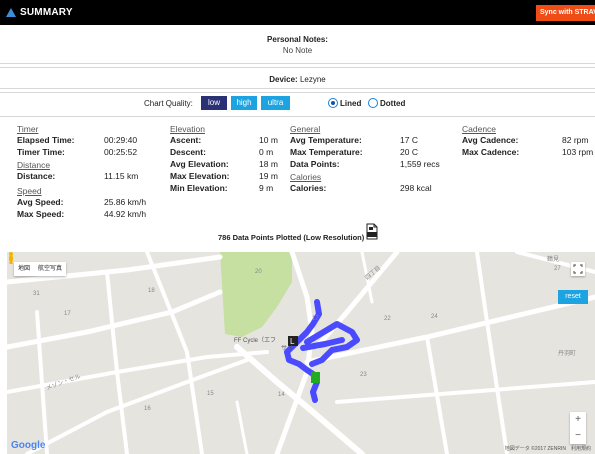 The width and height of the screenshot is (595, 454). What do you see at coordinates (490, 140) in the screenshot?
I see `stat-key: Avg Cadence:` at bounding box center [490, 140].